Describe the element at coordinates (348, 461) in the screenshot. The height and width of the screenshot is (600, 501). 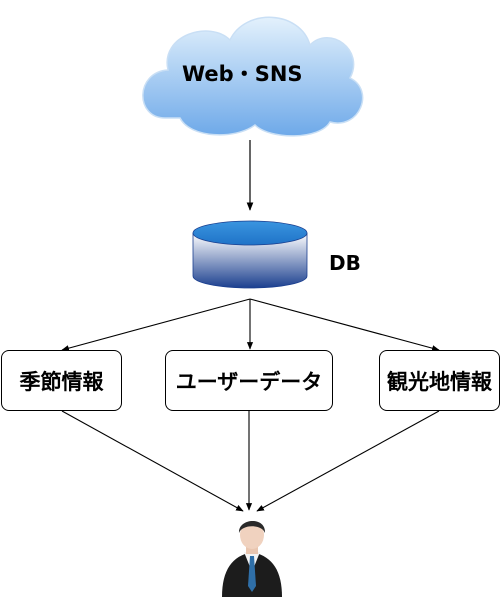
I see `arrow-tourism-to-person` at that location.